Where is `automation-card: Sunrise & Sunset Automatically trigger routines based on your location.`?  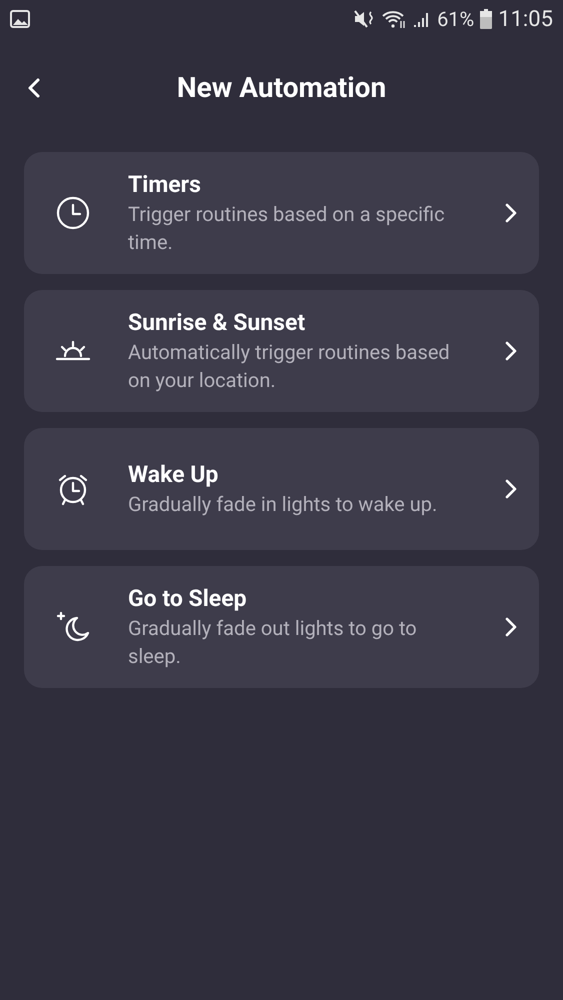 automation-card: Sunrise & Sunset Automatically trigger routines based on your location. is located at coordinates (281, 351).